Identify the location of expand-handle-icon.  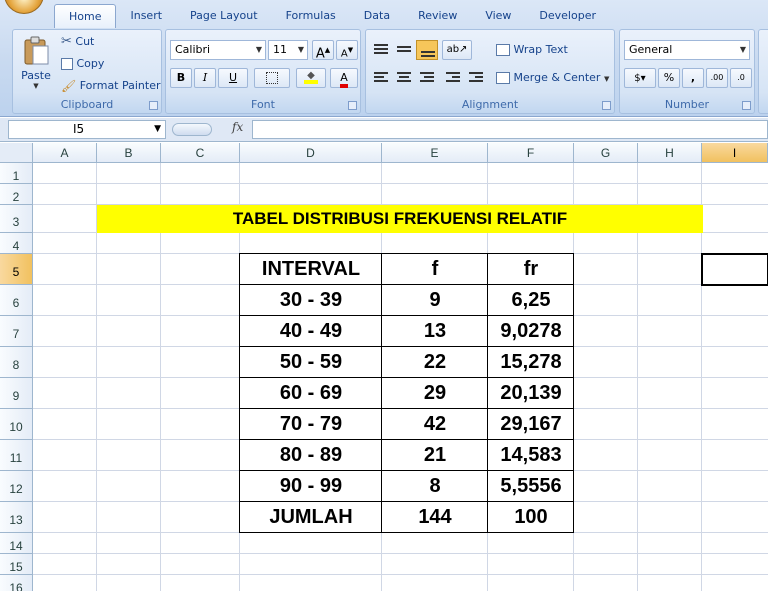
(192, 129).